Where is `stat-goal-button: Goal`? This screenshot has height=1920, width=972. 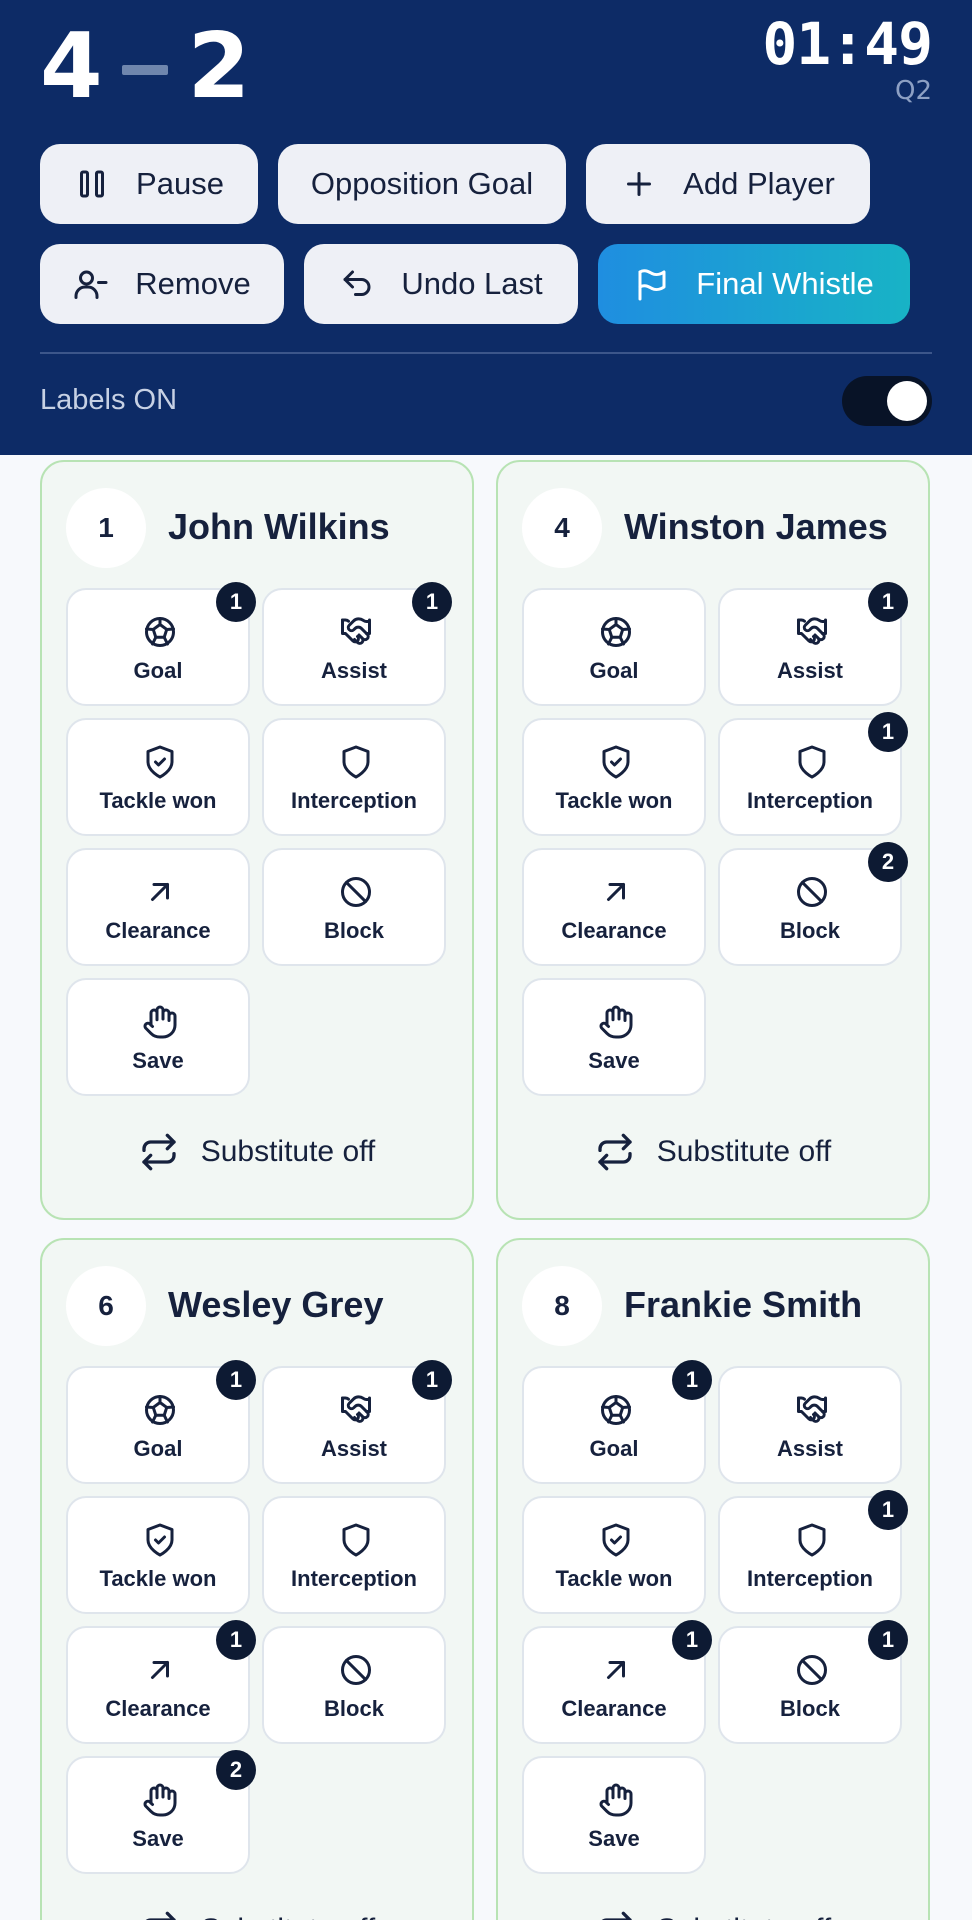
stat-goal-button: Goal is located at coordinates (614, 647).